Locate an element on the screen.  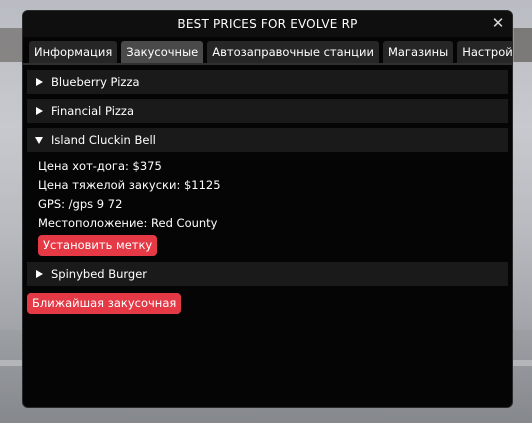
set-marker-button: Установить метку is located at coordinates (98, 245).